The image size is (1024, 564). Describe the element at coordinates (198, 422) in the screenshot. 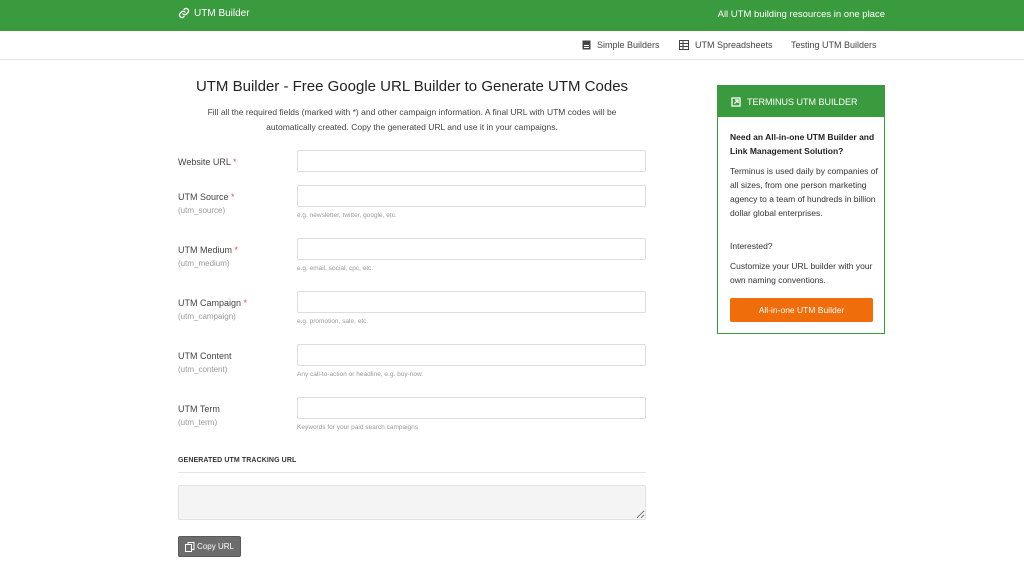

I see `utm-term-param: (utm_term)` at that location.